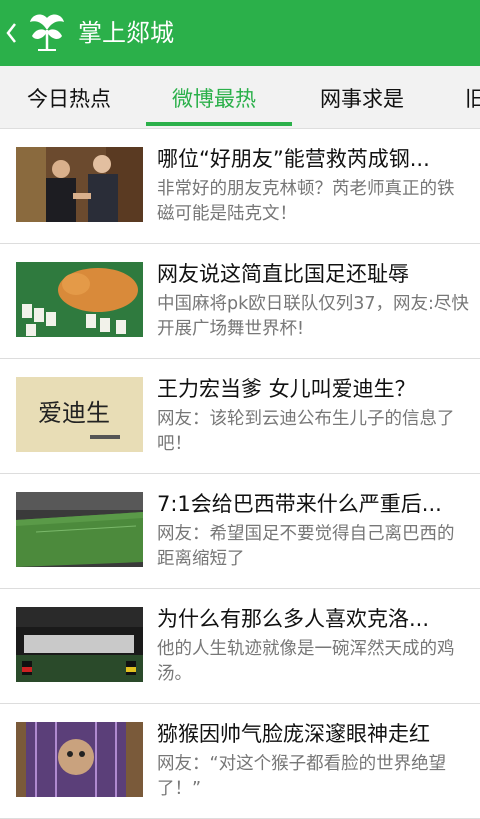 The width and height of the screenshot is (480, 819). I want to click on article-item: 为什么有那么多人喜欢克洛... 他的人生轨迹就像是一碗浑然天成的鸡汤。, so click(240, 646).